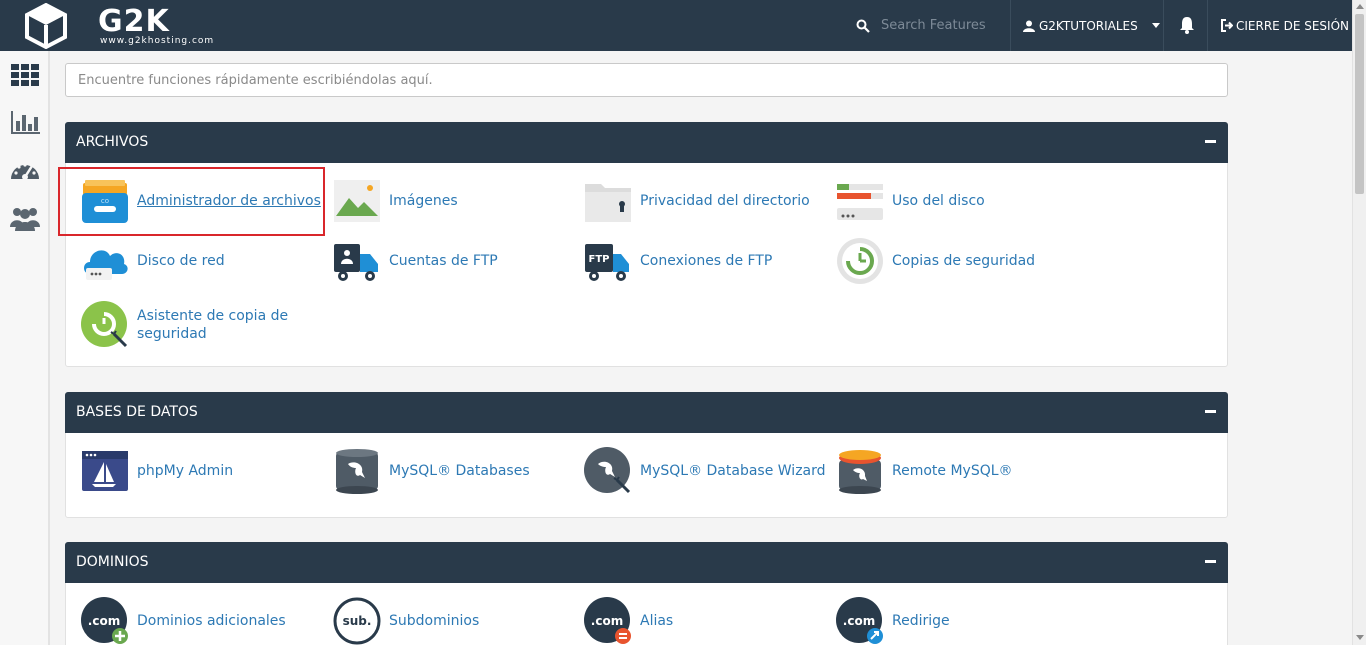 The width and height of the screenshot is (1366, 645). Describe the element at coordinates (646, 412) in the screenshot. I see `panel-bases-de-datos-header: BASES DE DATOS` at that location.